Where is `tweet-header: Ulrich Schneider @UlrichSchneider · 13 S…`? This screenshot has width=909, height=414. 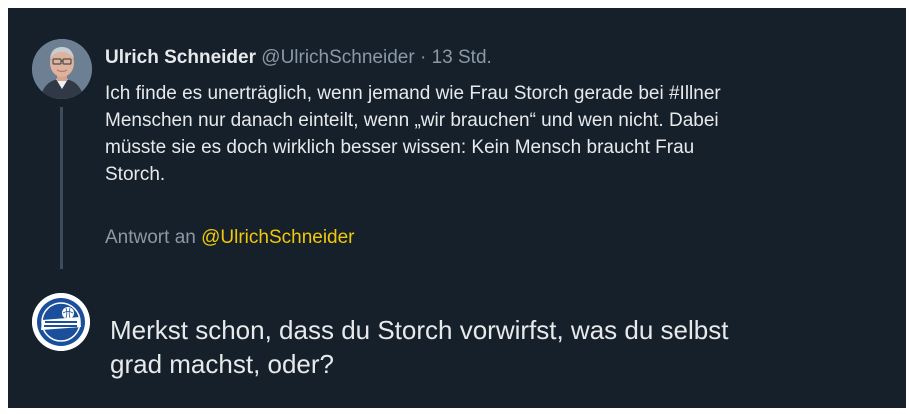 tweet-header: Ulrich Schneider @UlrichSchneider · 13 S… is located at coordinates (298, 58).